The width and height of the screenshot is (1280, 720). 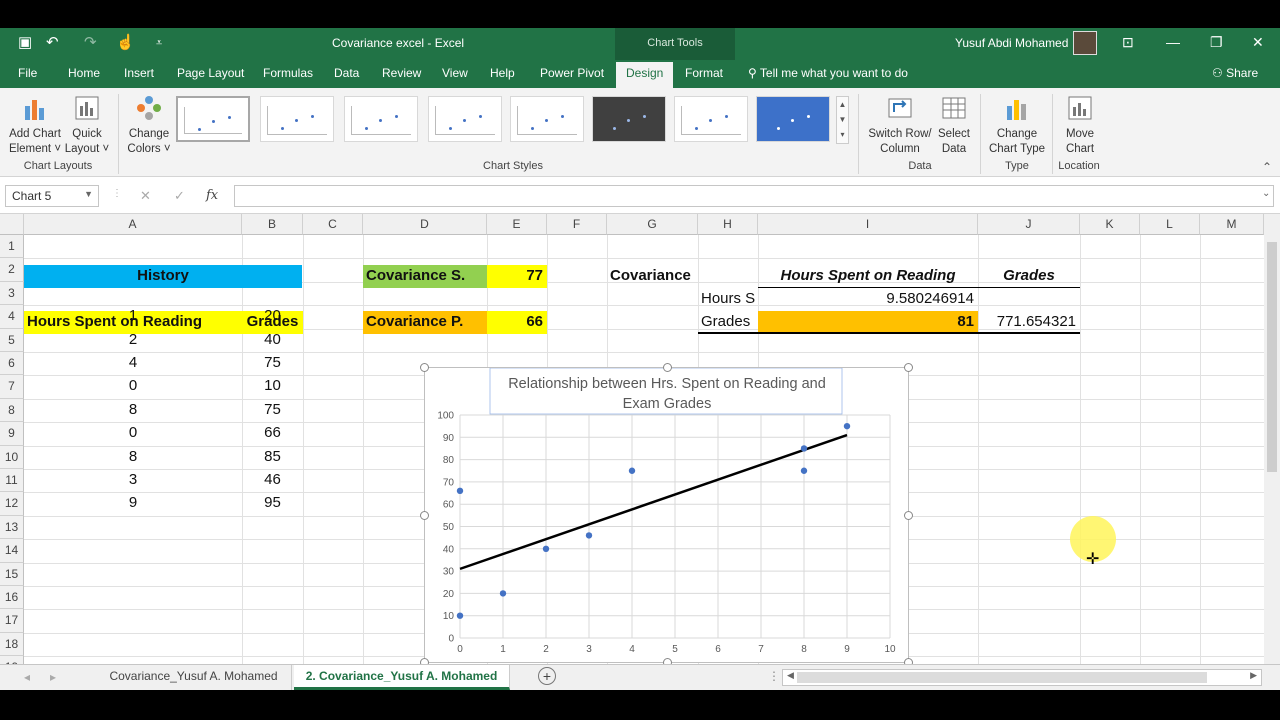 What do you see at coordinates (133, 340) in the screenshot?
I see `hours-cell: 2` at bounding box center [133, 340].